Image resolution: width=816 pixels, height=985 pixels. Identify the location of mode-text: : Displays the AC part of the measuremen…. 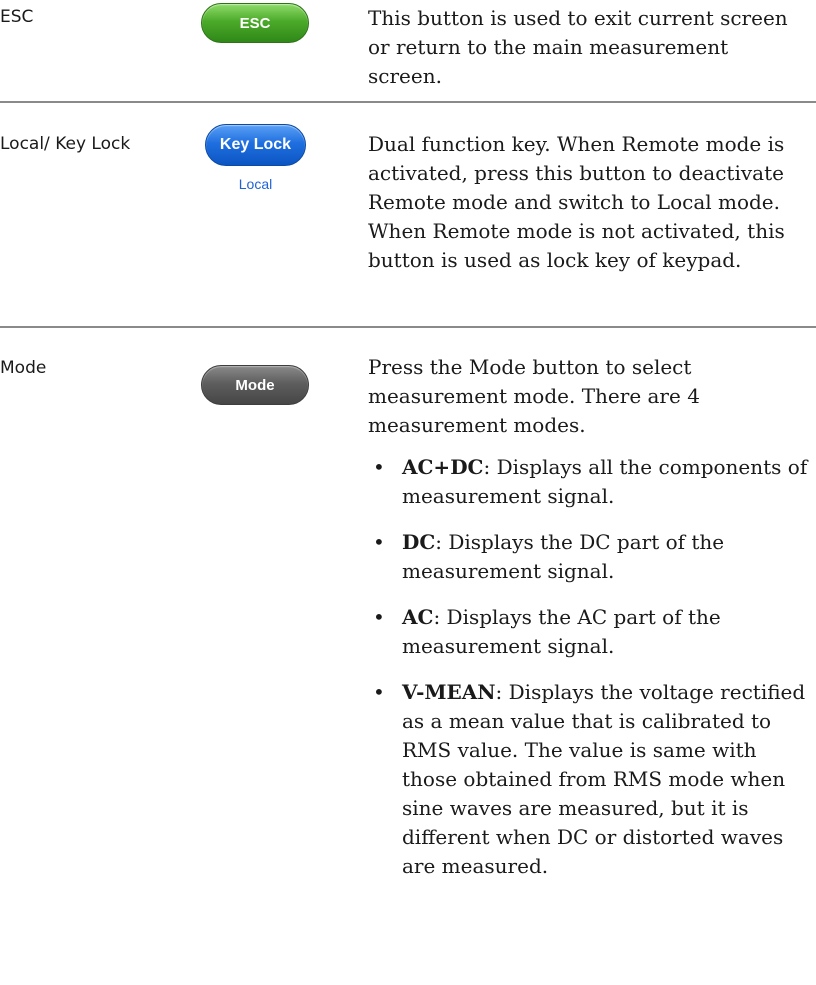
(561, 631).